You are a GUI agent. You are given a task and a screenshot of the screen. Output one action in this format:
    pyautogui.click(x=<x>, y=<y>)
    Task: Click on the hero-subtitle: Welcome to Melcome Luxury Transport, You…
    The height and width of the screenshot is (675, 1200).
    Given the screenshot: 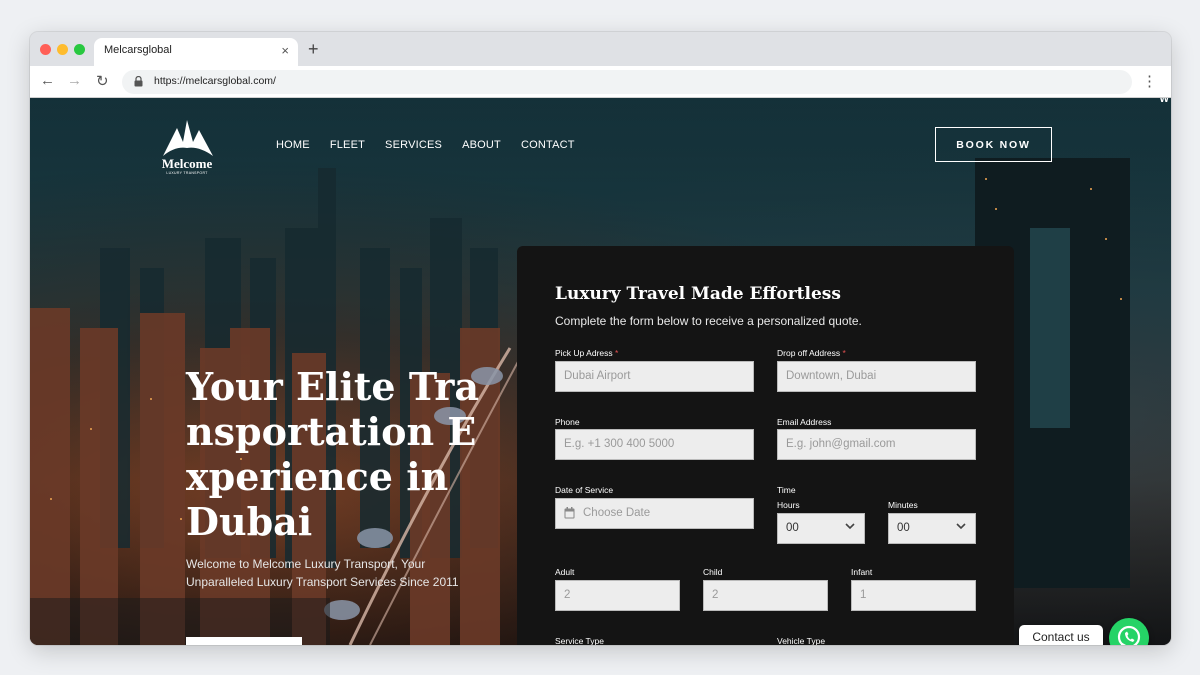 What is the action you would take?
    pyautogui.click(x=322, y=573)
    